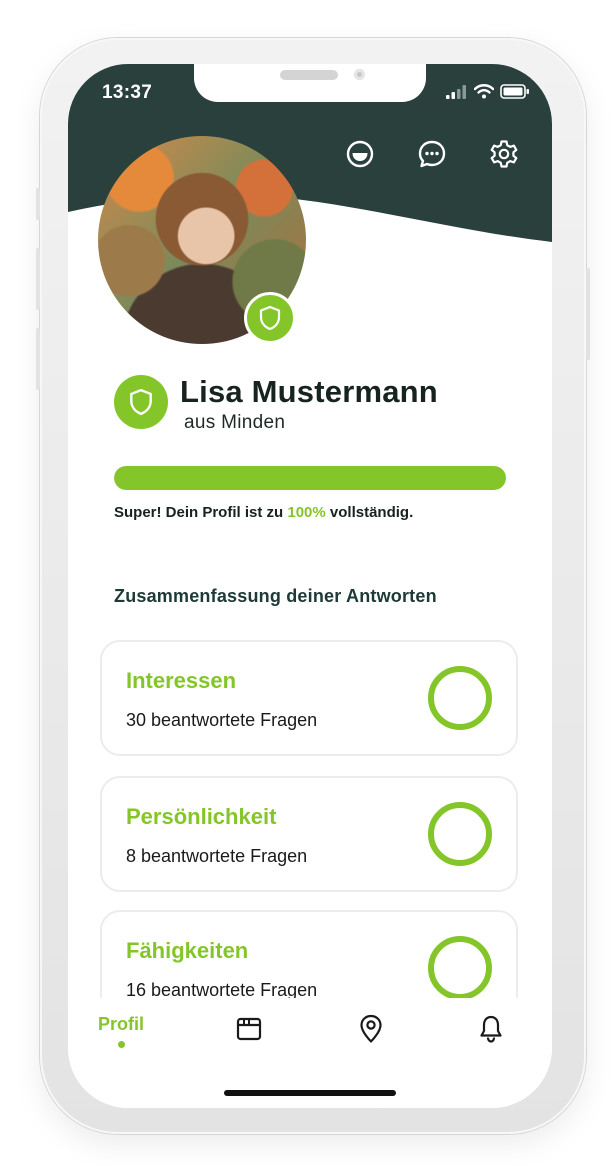  Describe the element at coordinates (222, 720) in the screenshot. I see `card-subtitle: 30 beantwortete Fragen` at that location.